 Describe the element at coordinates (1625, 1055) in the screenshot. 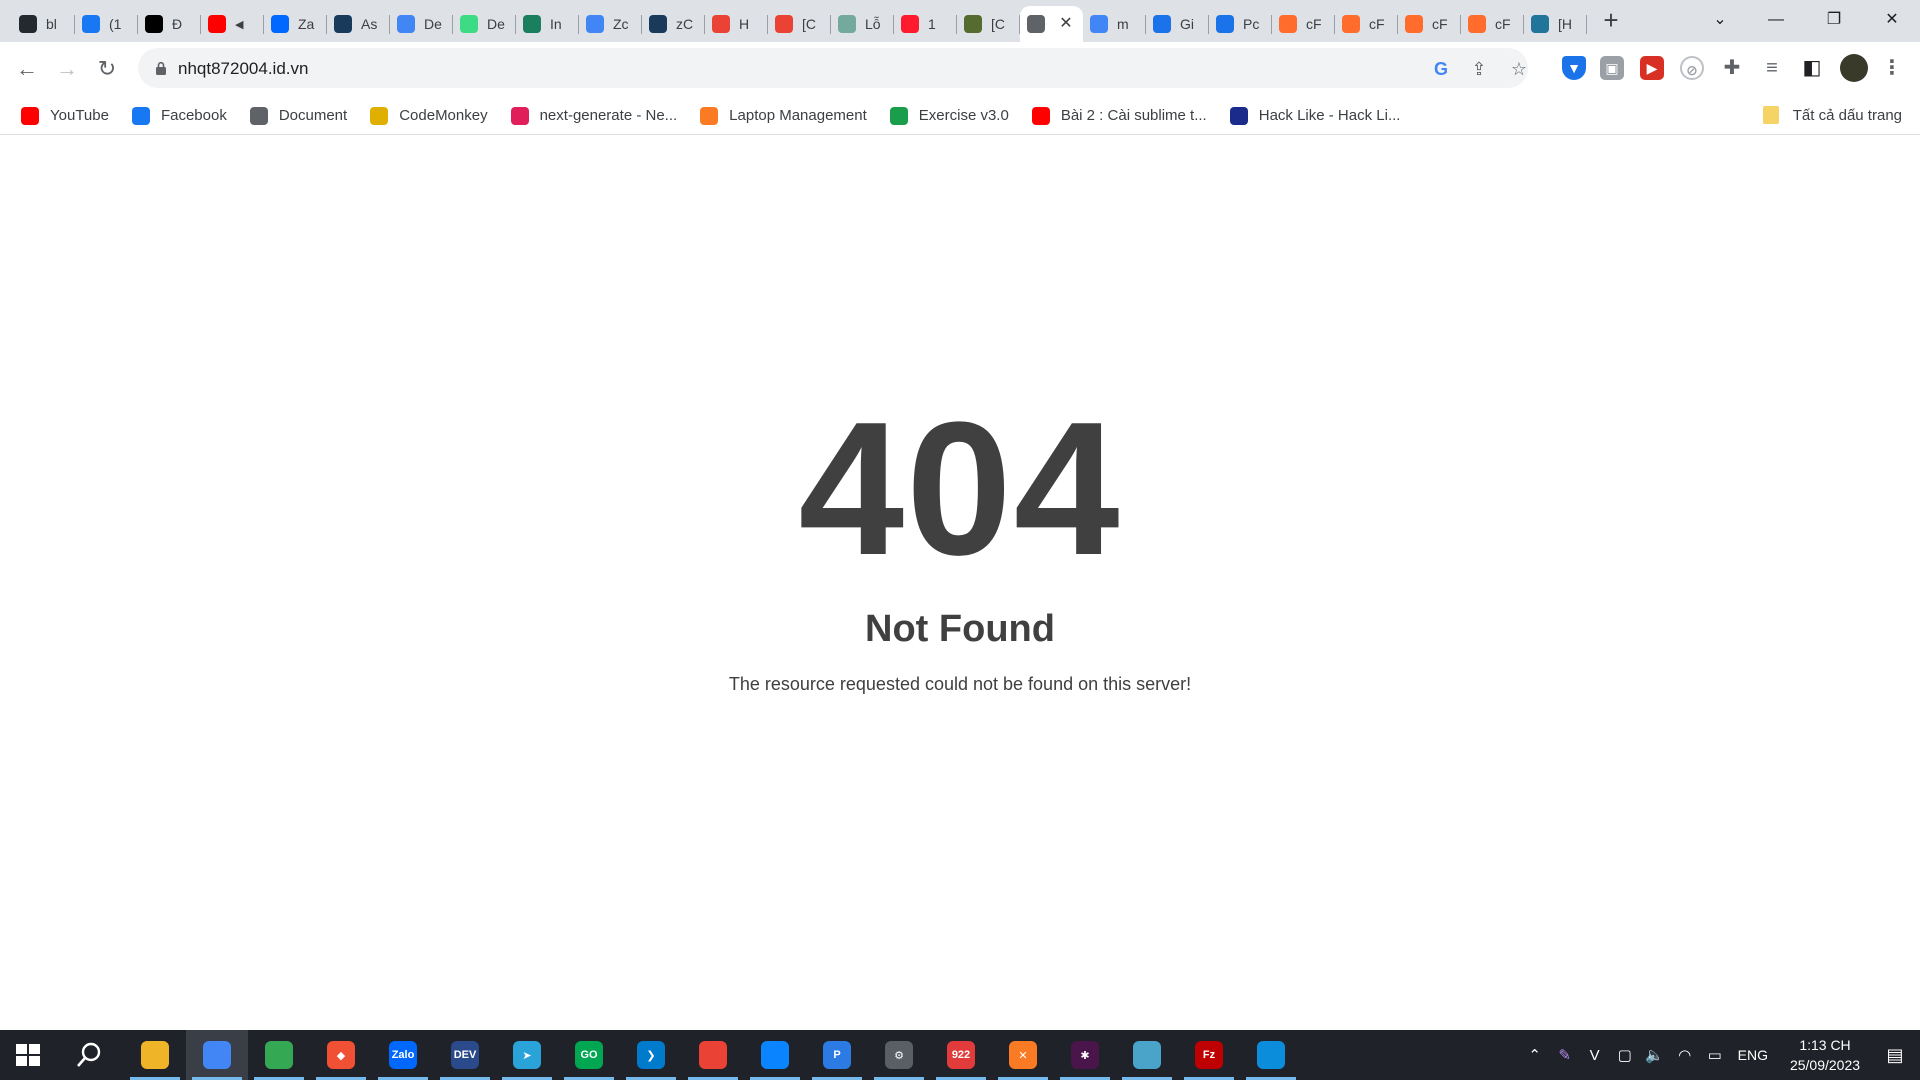

I see `display-icon: ▢` at that location.